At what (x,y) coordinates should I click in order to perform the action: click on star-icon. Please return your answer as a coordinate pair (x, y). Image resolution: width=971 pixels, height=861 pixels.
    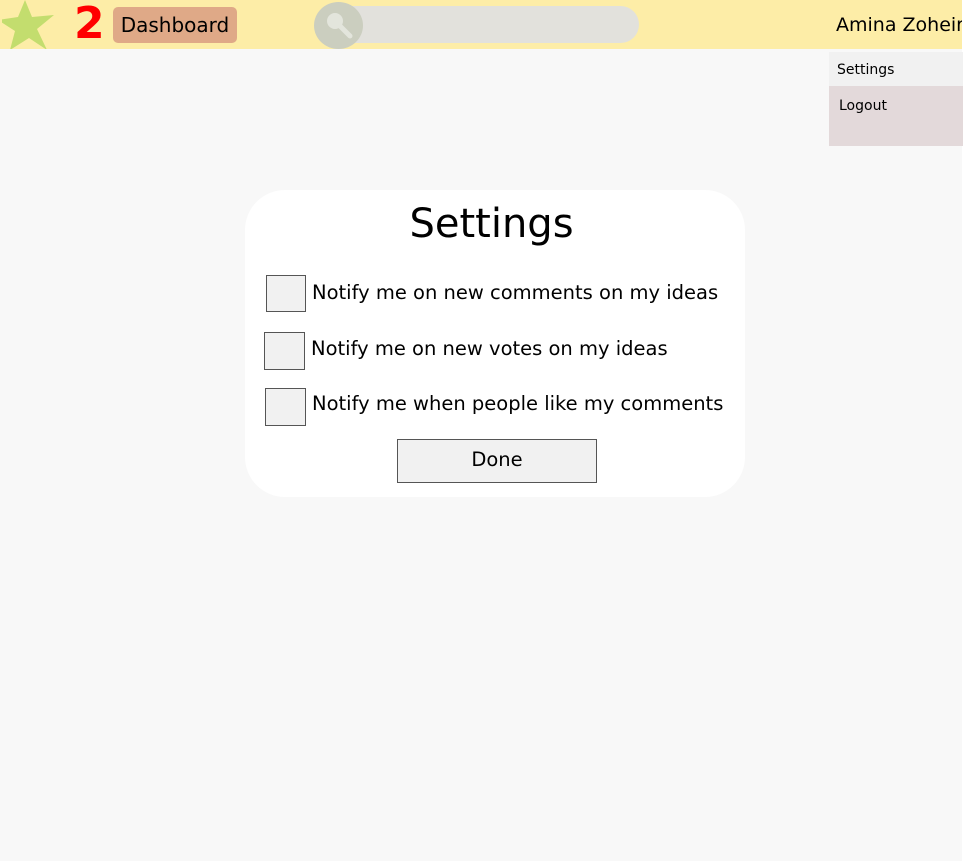
    Looking at the image, I should click on (28, 24).